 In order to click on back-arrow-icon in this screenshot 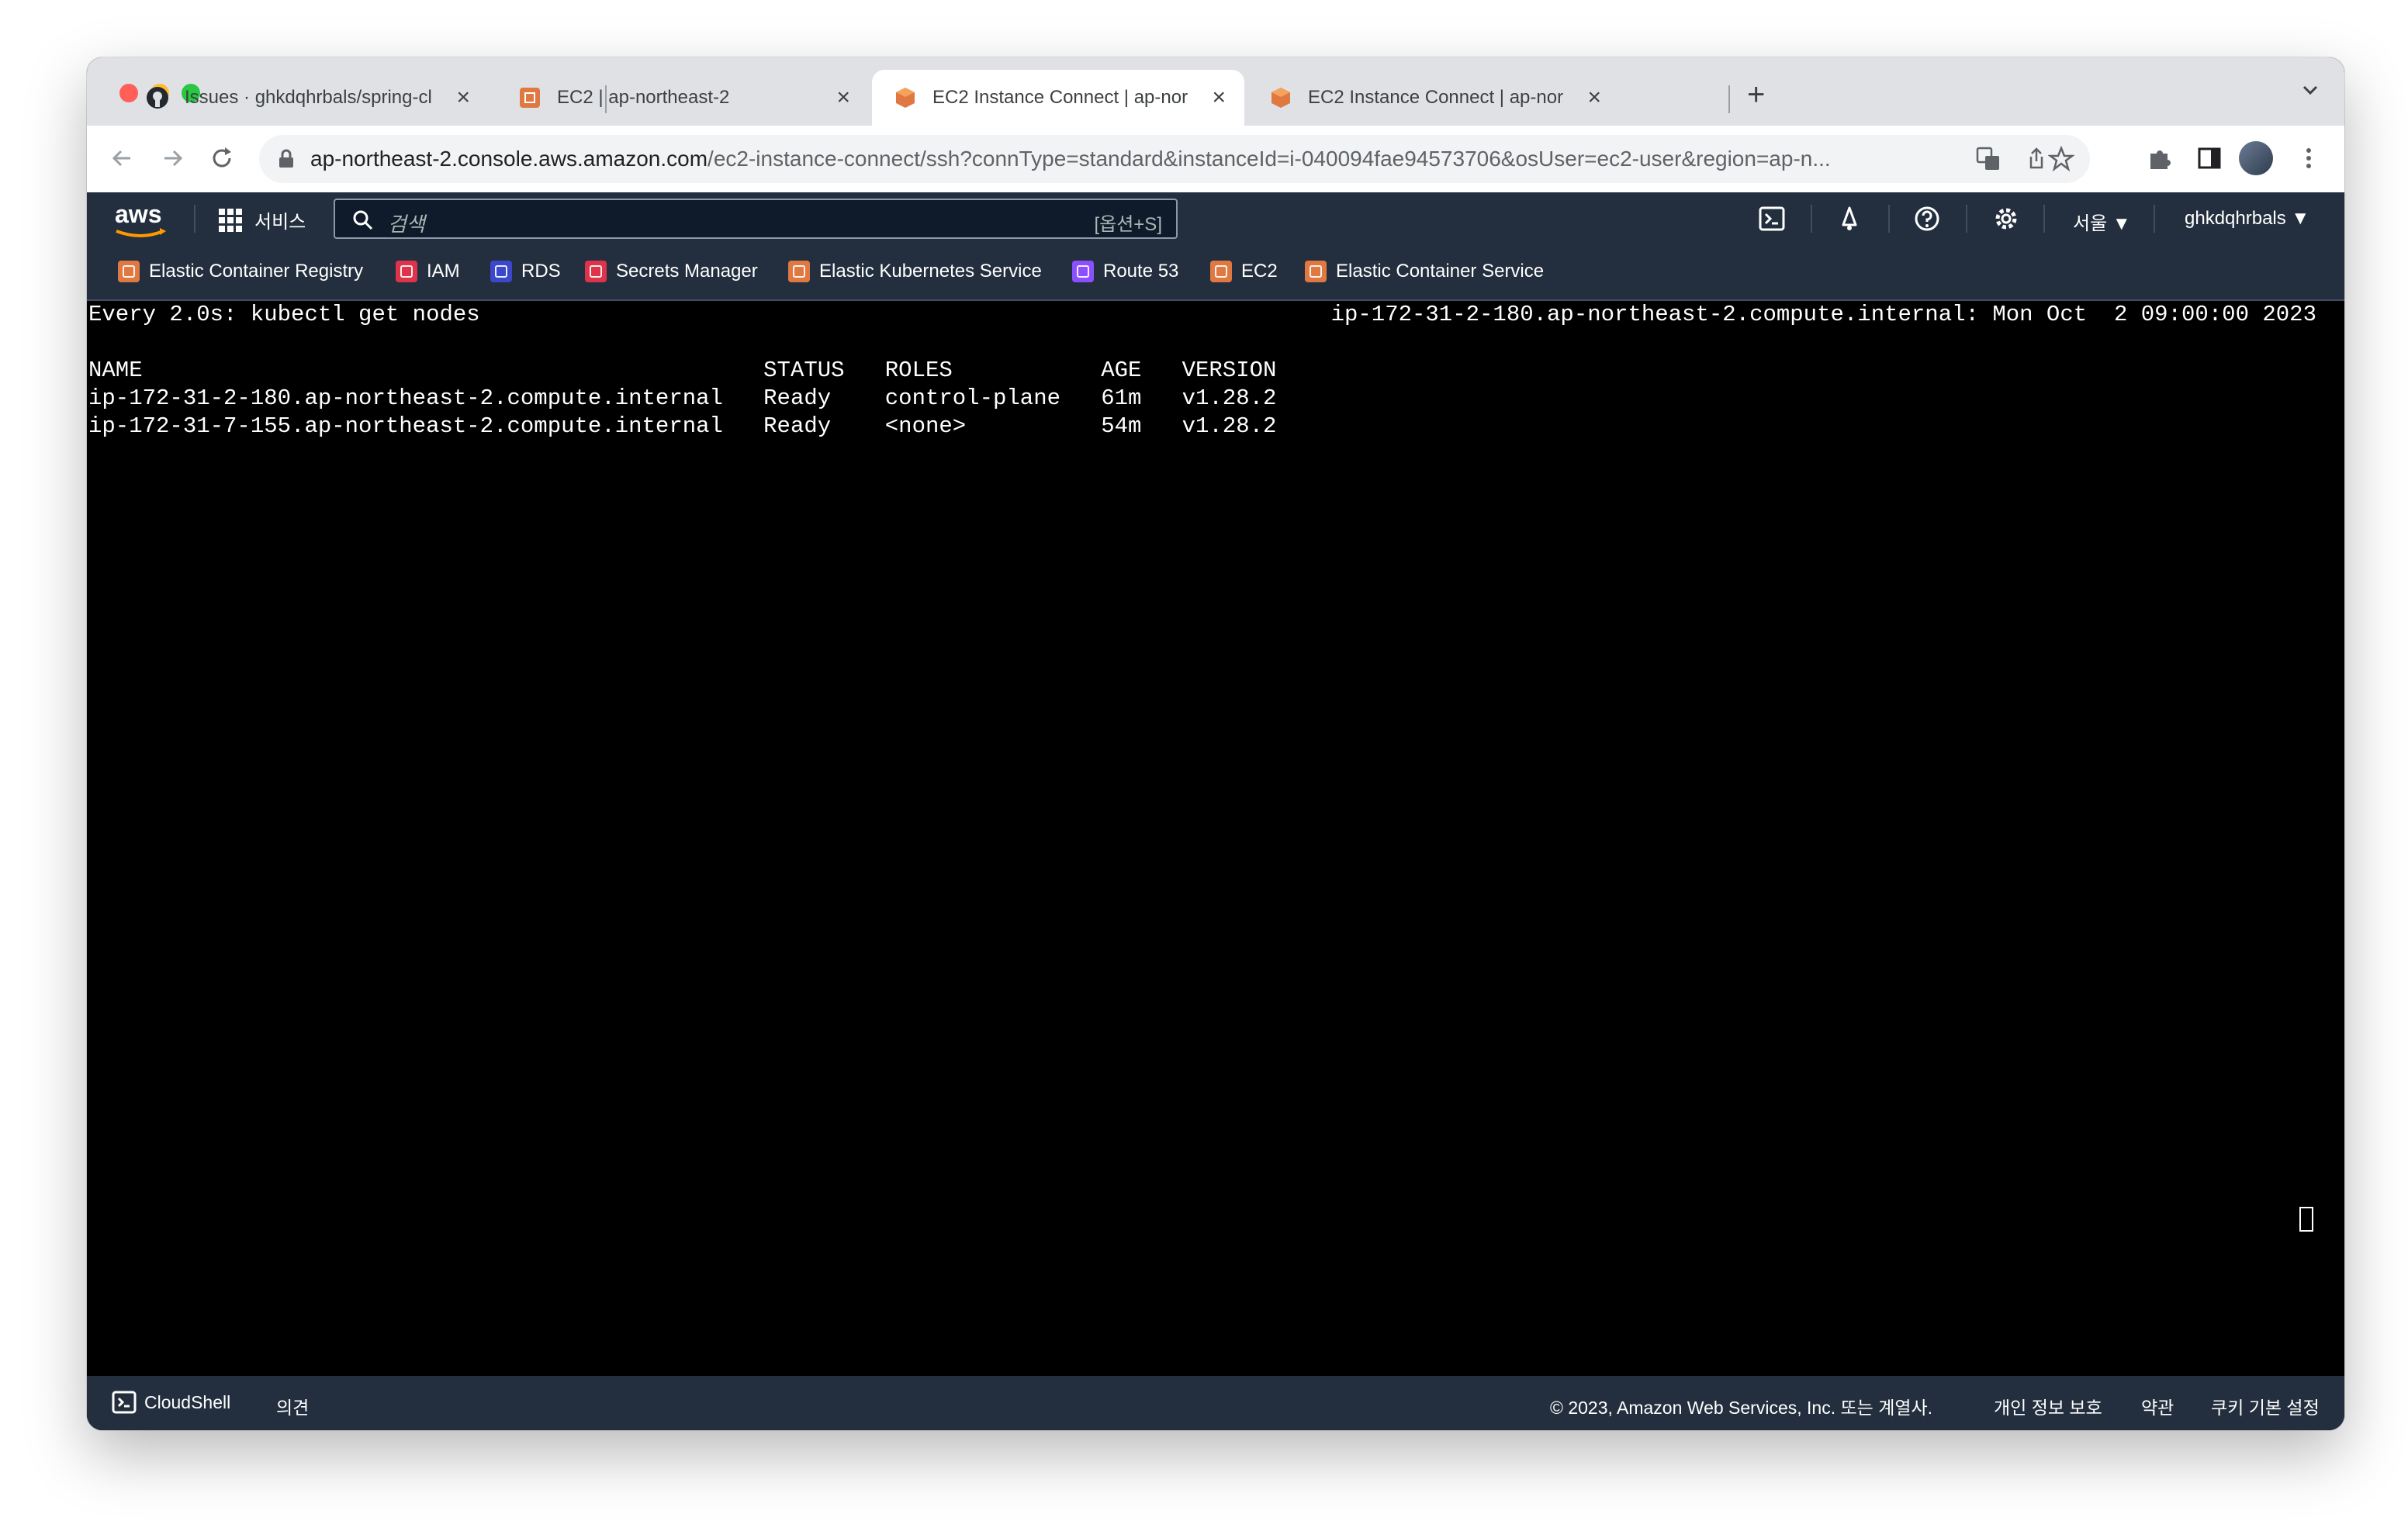, I will do `click(122, 158)`.